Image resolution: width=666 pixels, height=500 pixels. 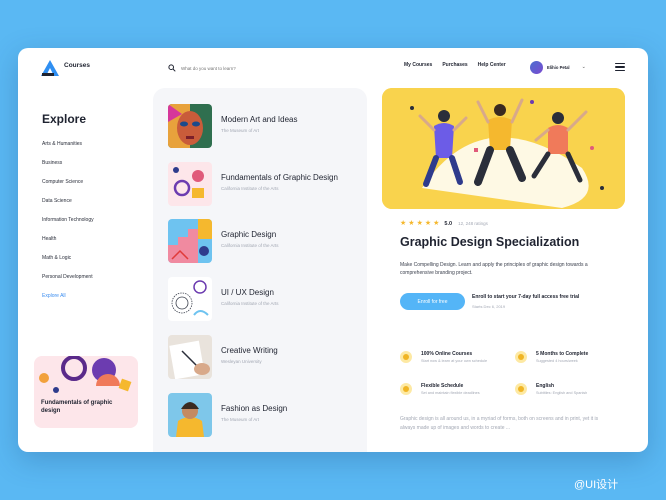 I want to click on promo-card: Fundamentals of graphic design, so click(x=86, y=392).